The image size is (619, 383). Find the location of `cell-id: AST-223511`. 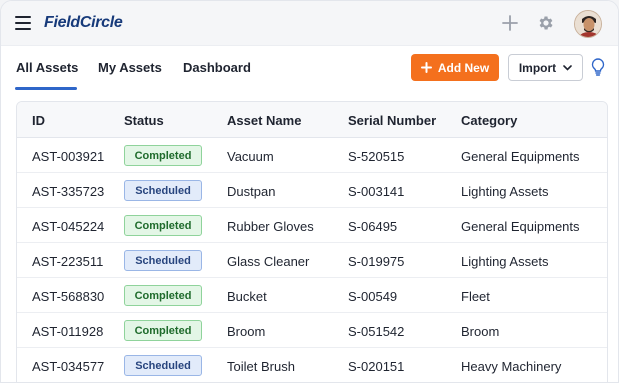

cell-id: AST-223511 is located at coordinates (68, 261).